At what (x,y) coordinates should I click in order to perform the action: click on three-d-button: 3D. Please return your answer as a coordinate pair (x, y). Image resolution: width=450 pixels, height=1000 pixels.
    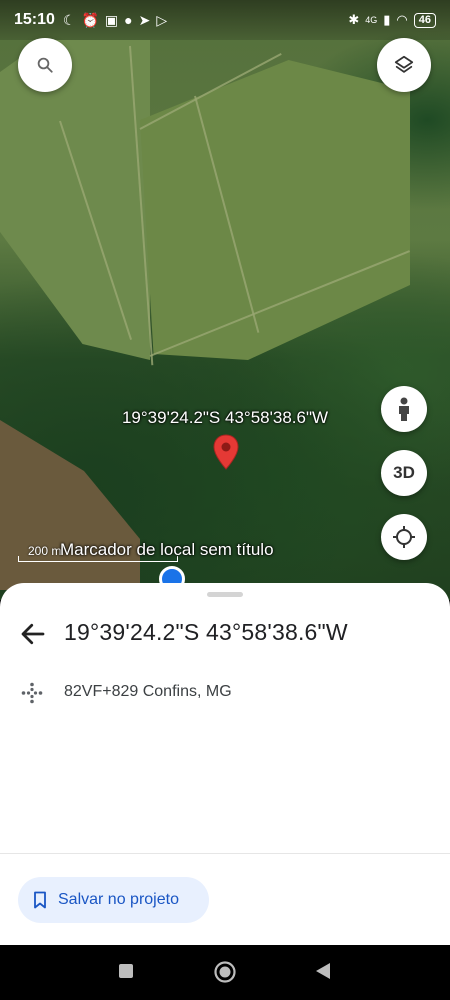
    Looking at the image, I should click on (404, 473).